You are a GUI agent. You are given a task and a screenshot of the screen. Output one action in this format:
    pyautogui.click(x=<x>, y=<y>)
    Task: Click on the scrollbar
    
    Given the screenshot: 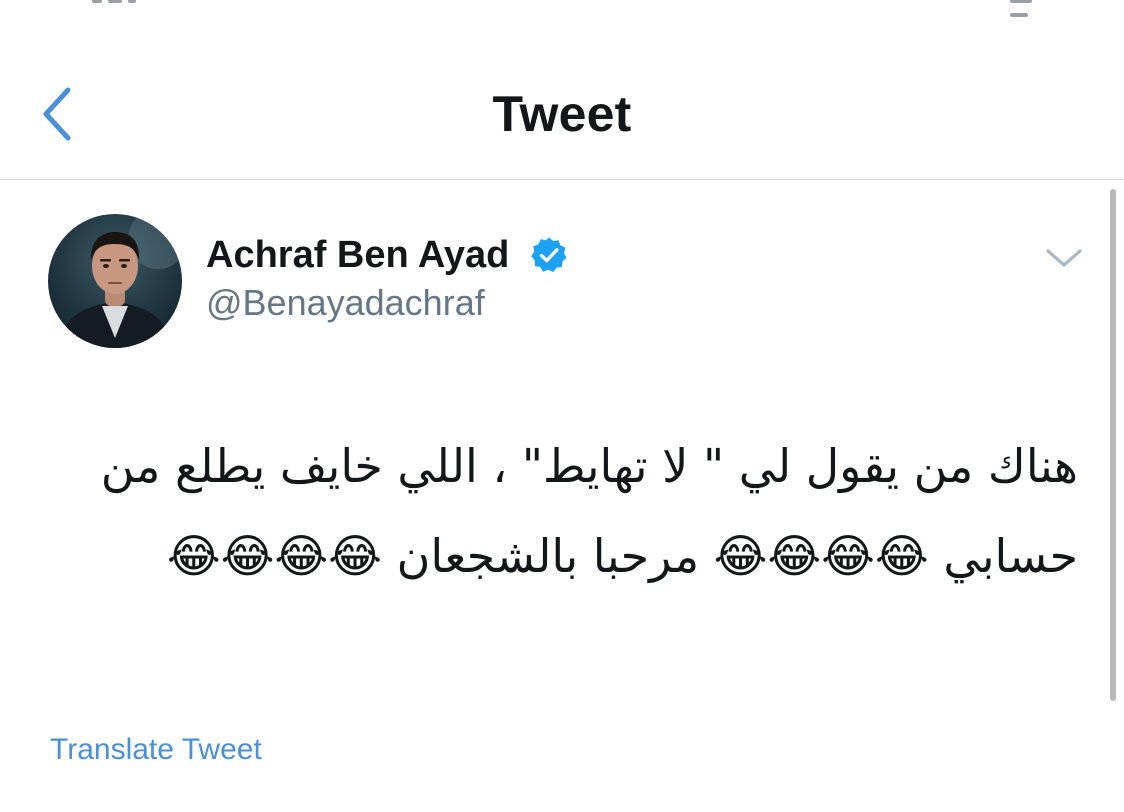 What is the action you would take?
    pyautogui.click(x=1113, y=445)
    